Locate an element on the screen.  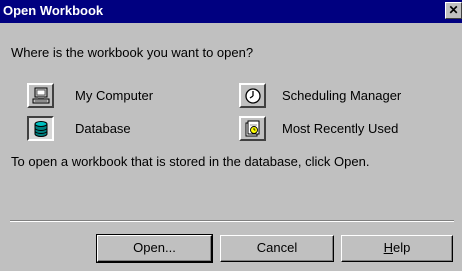
computer-icon is located at coordinates (41, 95).